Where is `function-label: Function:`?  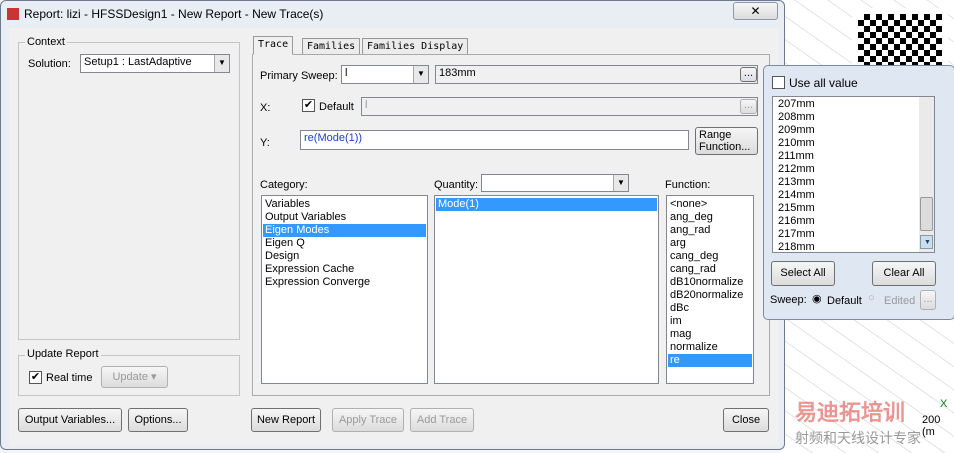 function-label: Function: is located at coordinates (688, 185).